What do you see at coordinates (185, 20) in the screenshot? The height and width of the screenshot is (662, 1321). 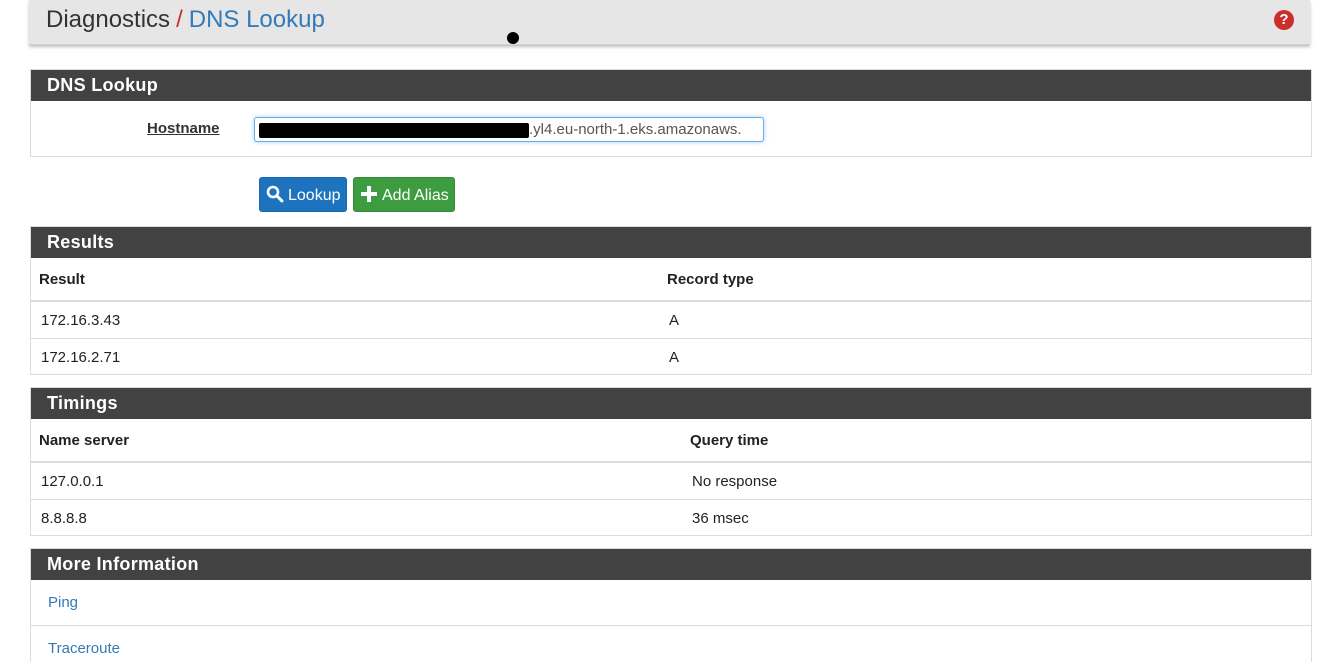 I see `breadcrumb: Diagnostics / DNS Lookup` at bounding box center [185, 20].